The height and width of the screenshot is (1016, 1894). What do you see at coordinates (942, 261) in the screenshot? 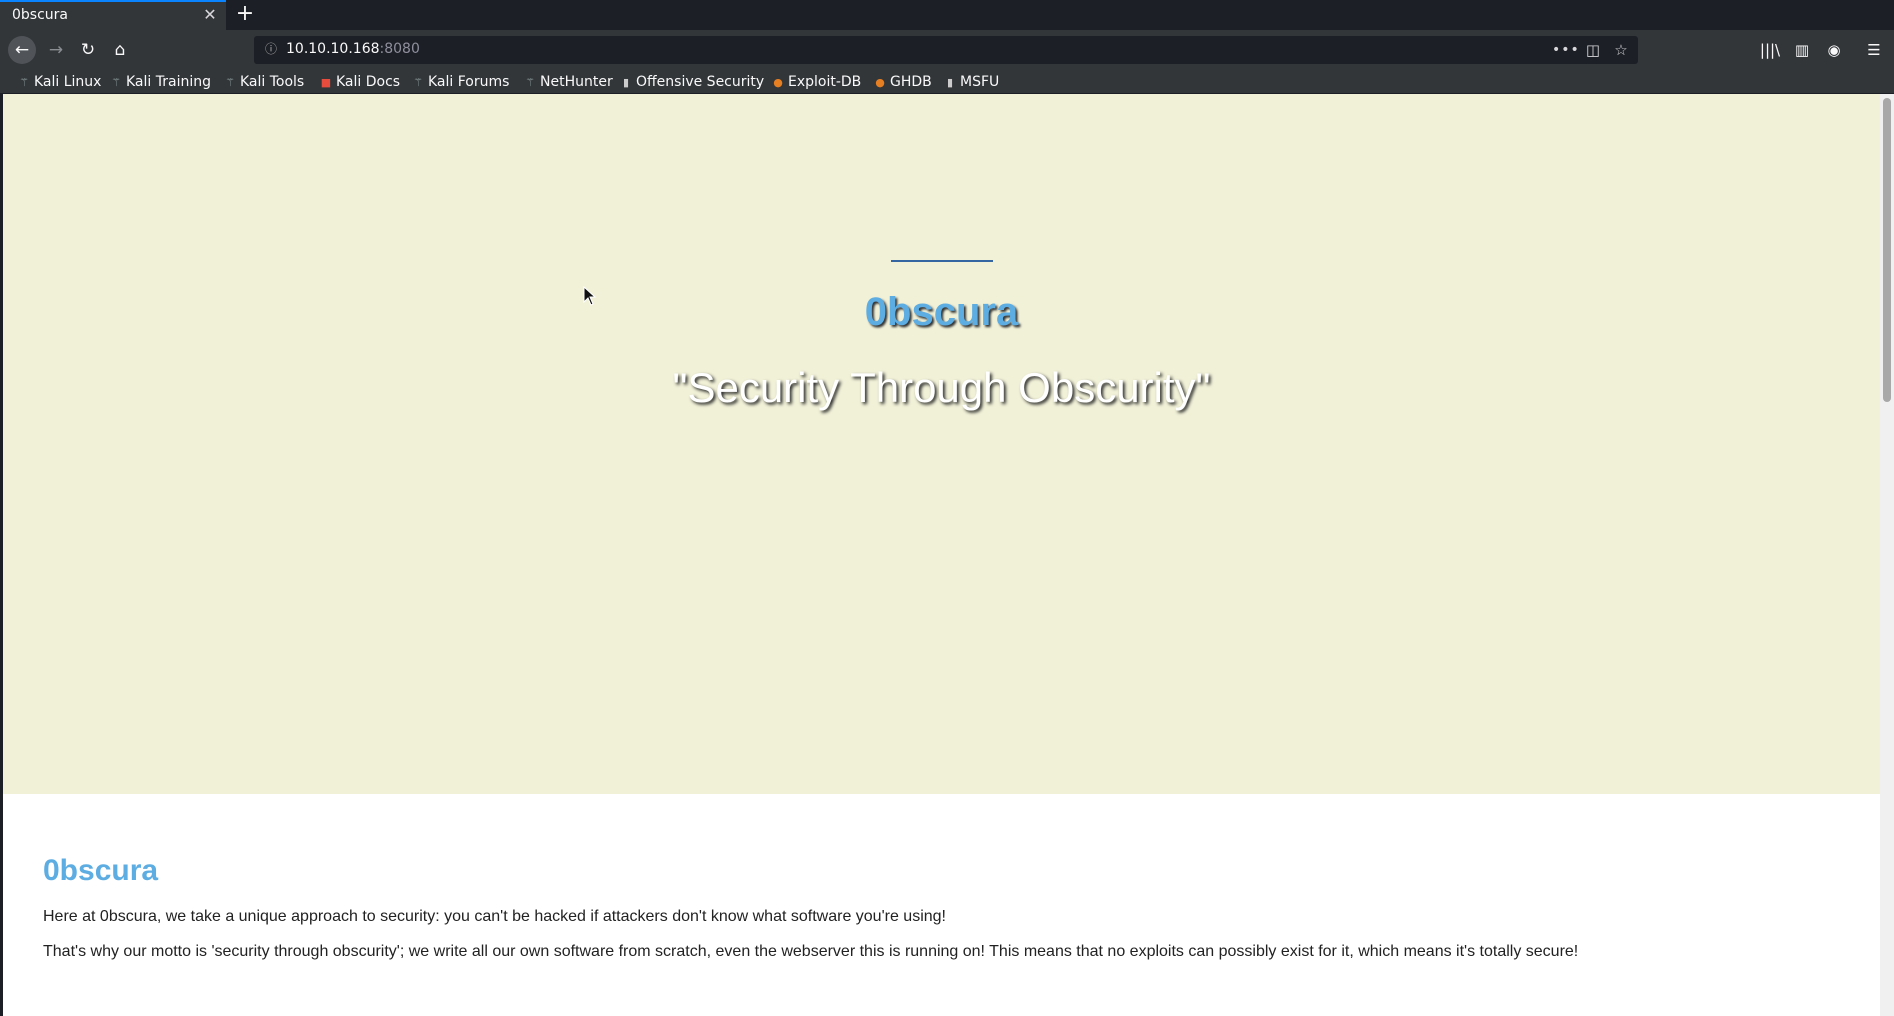
I see `hero-divider` at bounding box center [942, 261].